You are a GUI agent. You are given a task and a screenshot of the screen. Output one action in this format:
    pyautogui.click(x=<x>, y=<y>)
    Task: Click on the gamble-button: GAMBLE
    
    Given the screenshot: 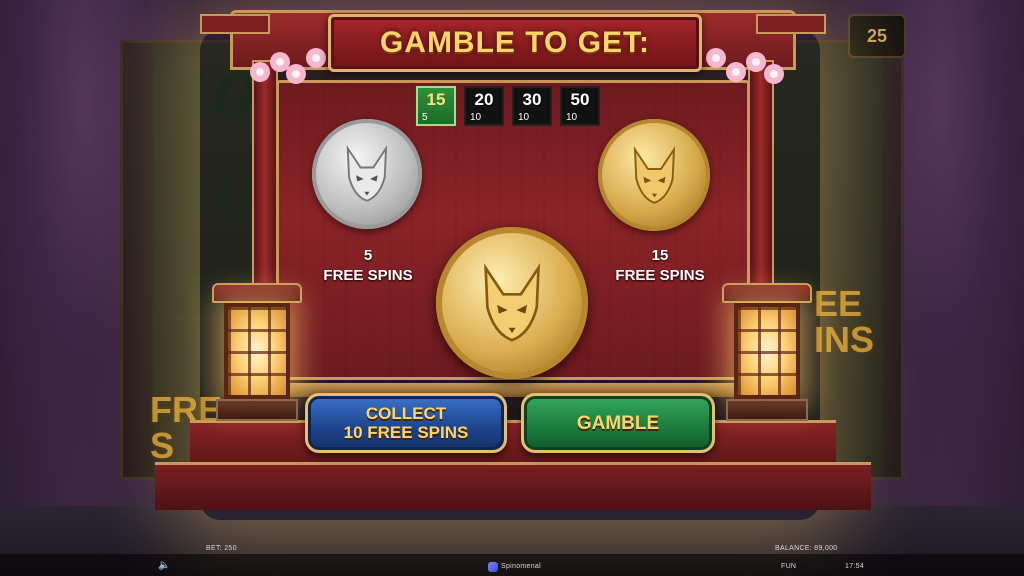 What is the action you would take?
    pyautogui.click(x=618, y=423)
    